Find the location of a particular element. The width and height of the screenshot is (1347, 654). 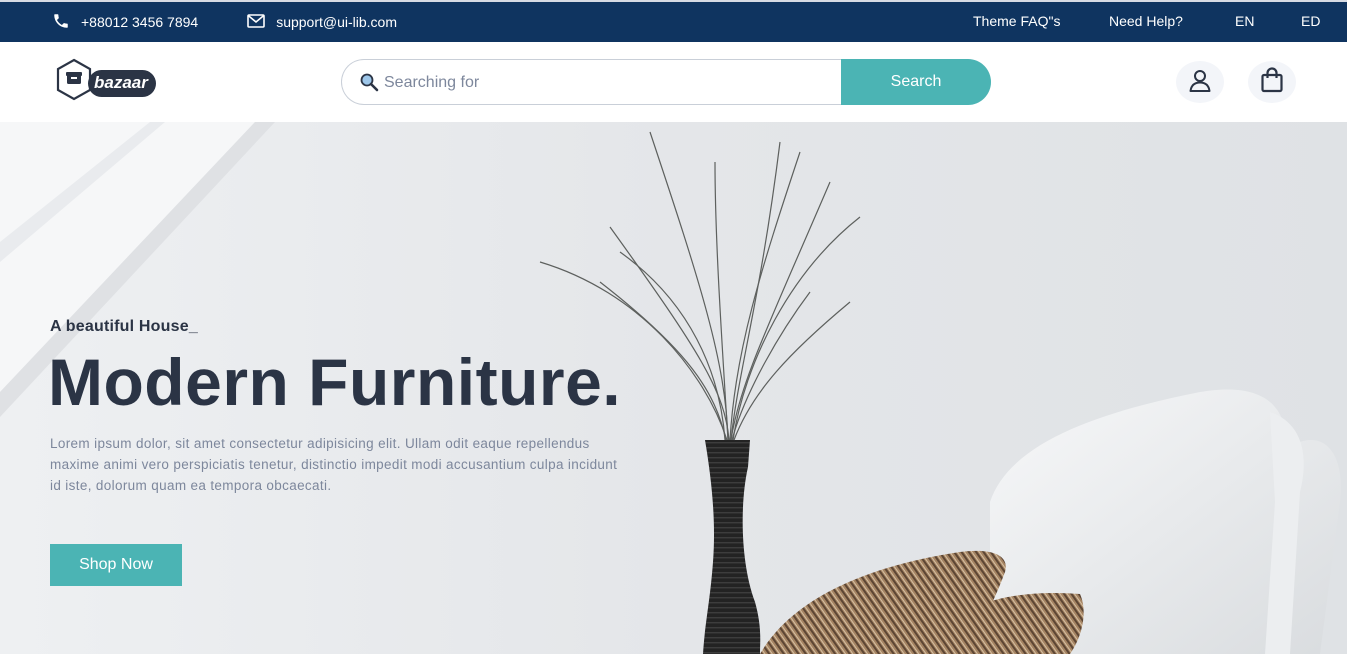

shop-now-button: Shop Now is located at coordinates (116, 565).